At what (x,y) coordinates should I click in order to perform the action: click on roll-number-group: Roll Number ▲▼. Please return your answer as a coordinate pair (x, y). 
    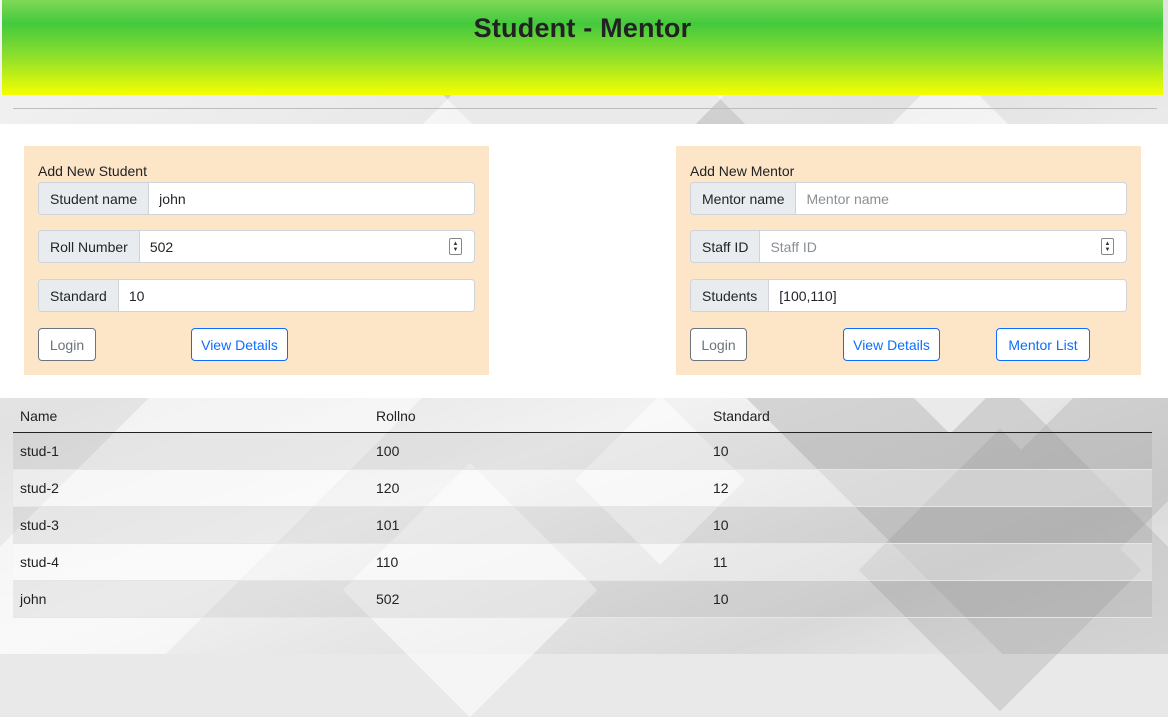
    Looking at the image, I should click on (256, 246).